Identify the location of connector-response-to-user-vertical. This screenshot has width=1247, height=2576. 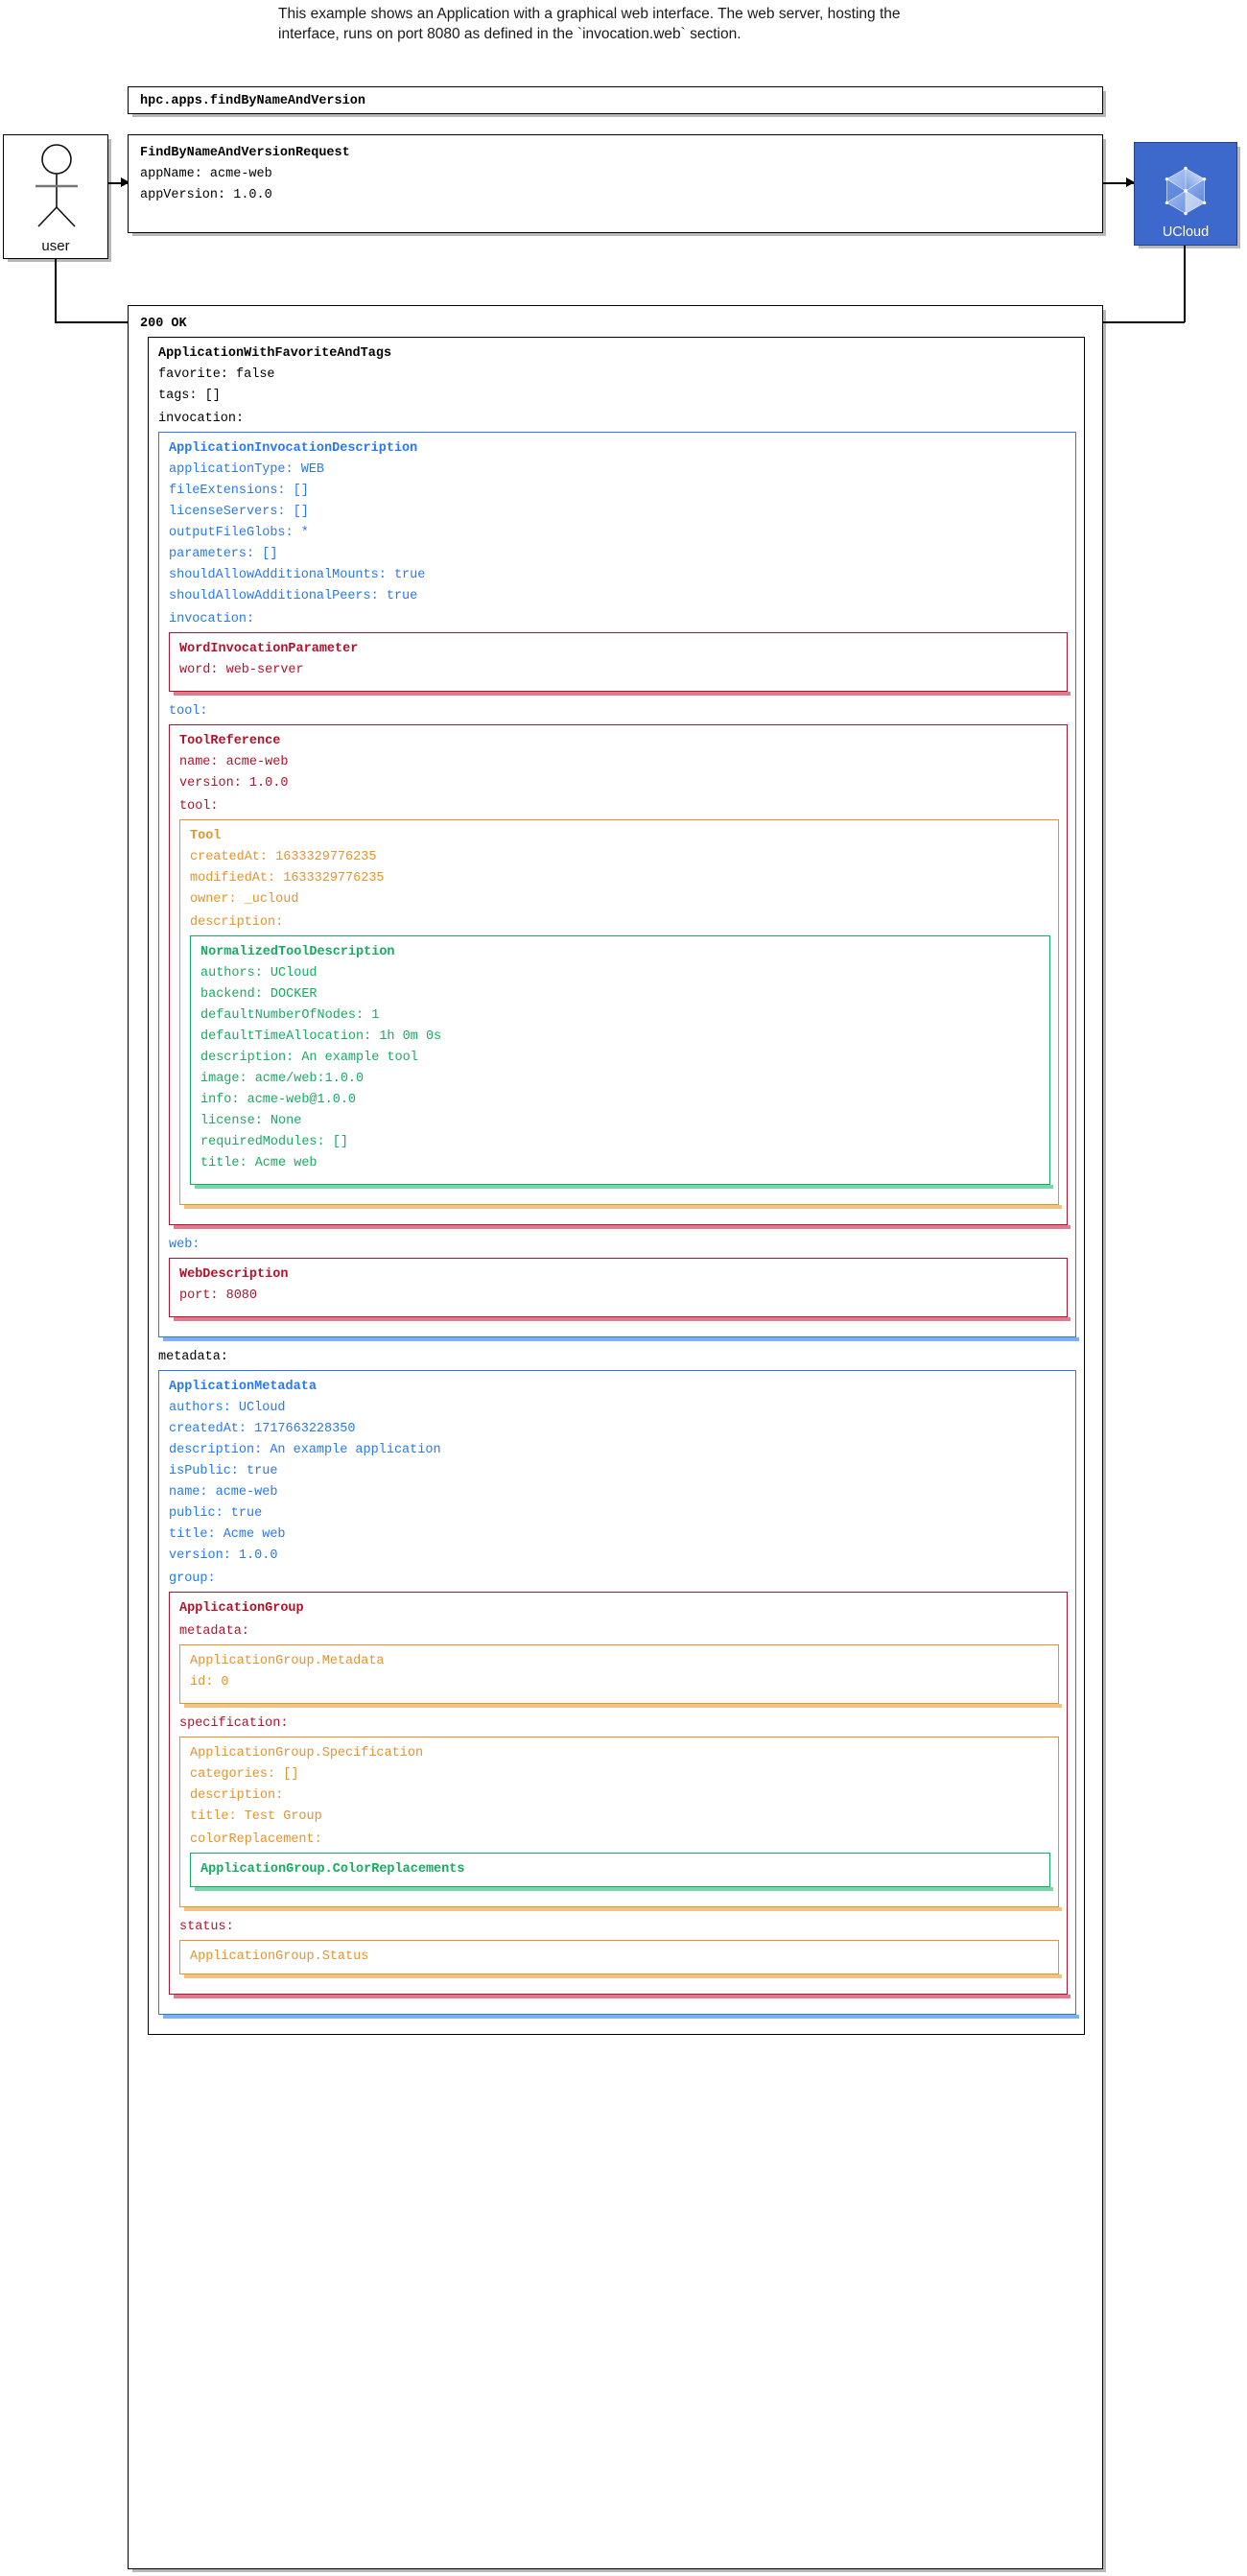
(56, 291).